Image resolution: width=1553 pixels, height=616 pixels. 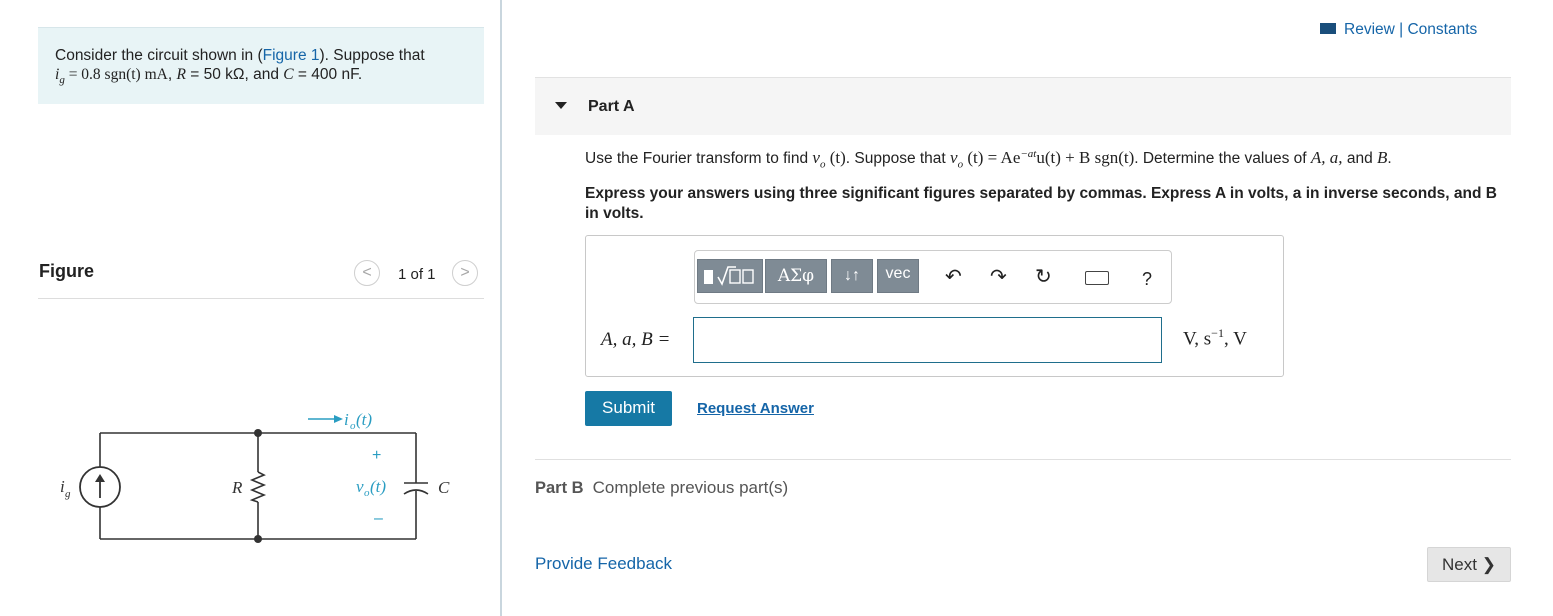 What do you see at coordinates (559, 488) in the screenshot?
I see `part-b-label: Part B` at bounding box center [559, 488].